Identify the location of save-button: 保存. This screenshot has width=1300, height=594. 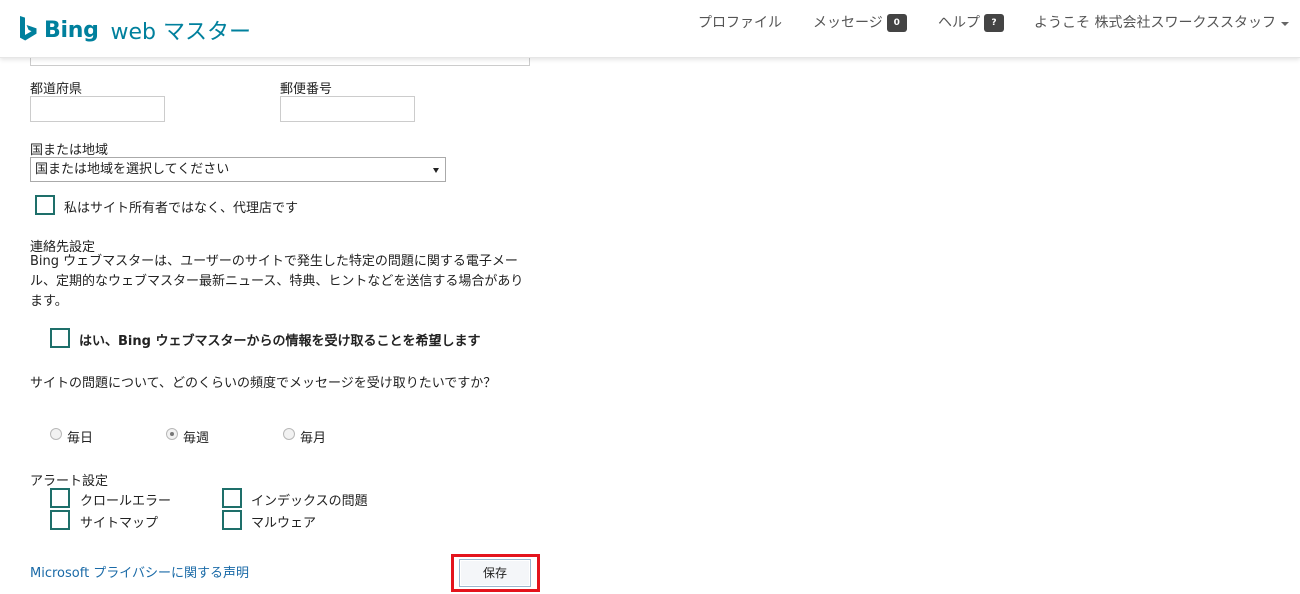
(495, 573).